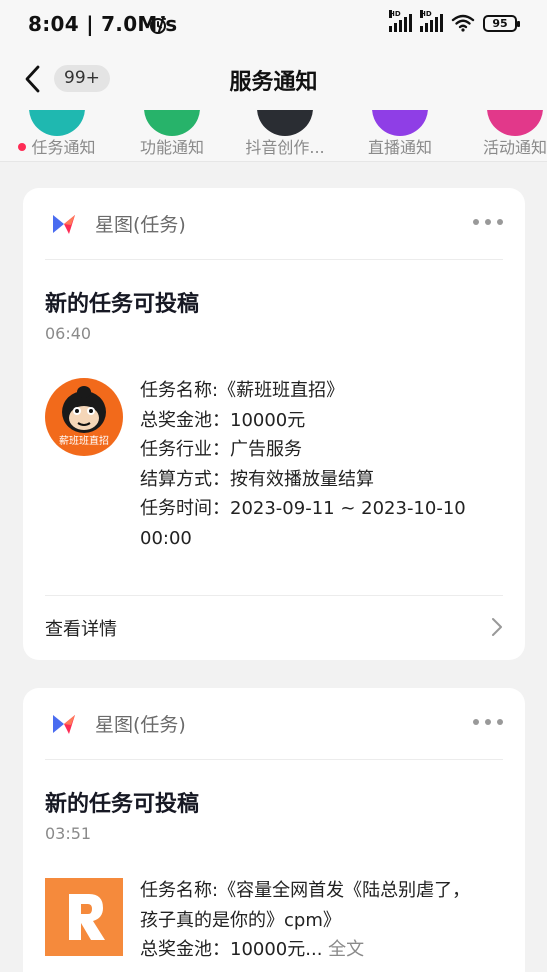 The width and height of the screenshot is (547, 972). I want to click on cellular-signal-icon: HD, so click(400, 21).